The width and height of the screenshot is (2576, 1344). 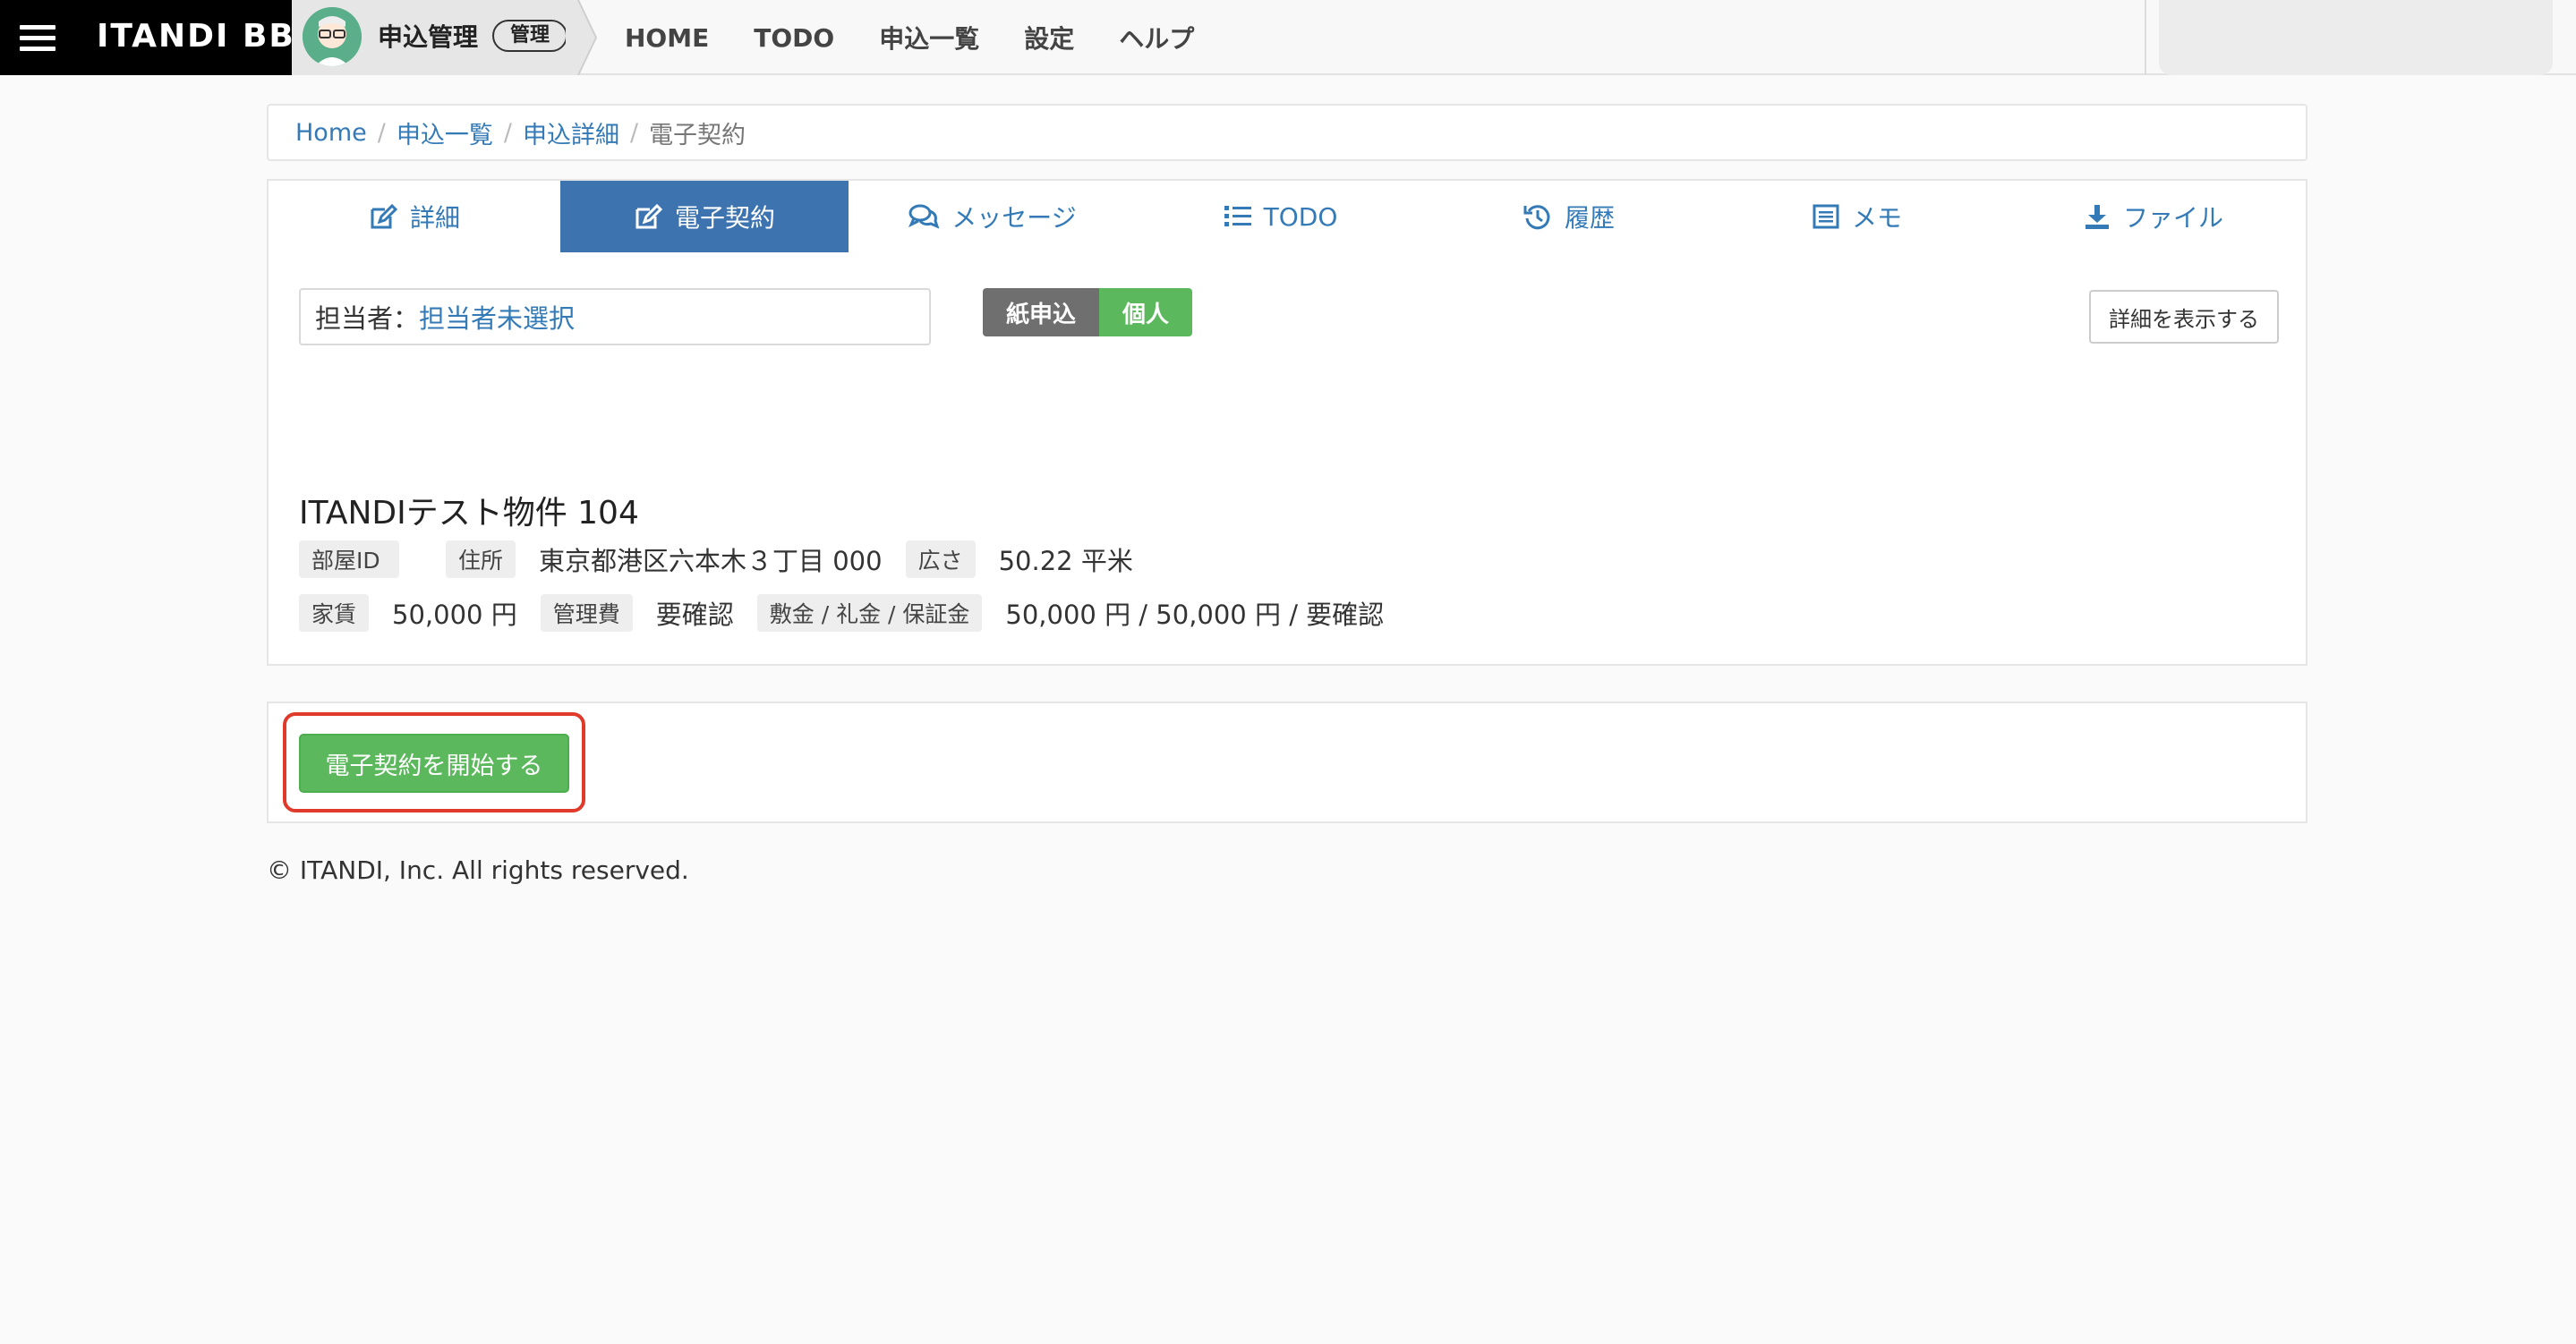 I want to click on app-switcher: 申込管理 管理, so click(x=430, y=37).